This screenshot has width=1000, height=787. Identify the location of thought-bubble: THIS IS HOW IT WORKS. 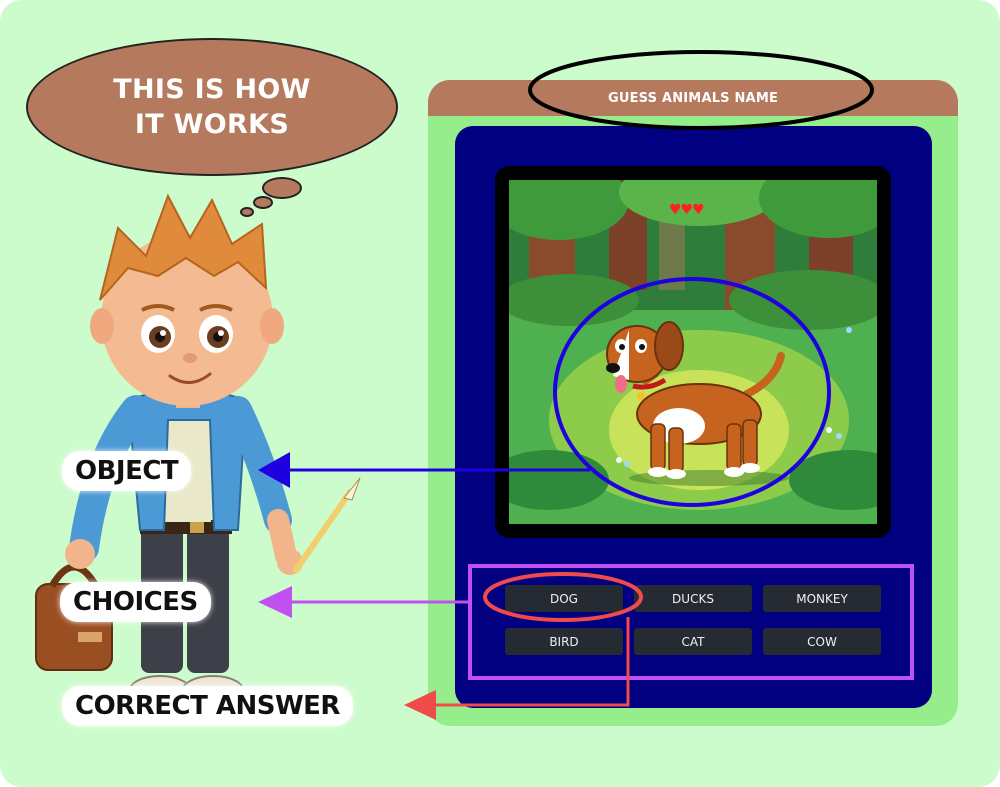
(212, 107).